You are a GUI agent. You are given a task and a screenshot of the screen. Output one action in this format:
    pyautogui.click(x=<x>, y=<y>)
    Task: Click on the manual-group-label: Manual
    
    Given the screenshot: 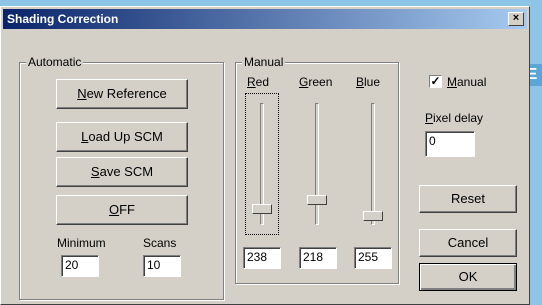 What is the action you would take?
    pyautogui.click(x=264, y=62)
    